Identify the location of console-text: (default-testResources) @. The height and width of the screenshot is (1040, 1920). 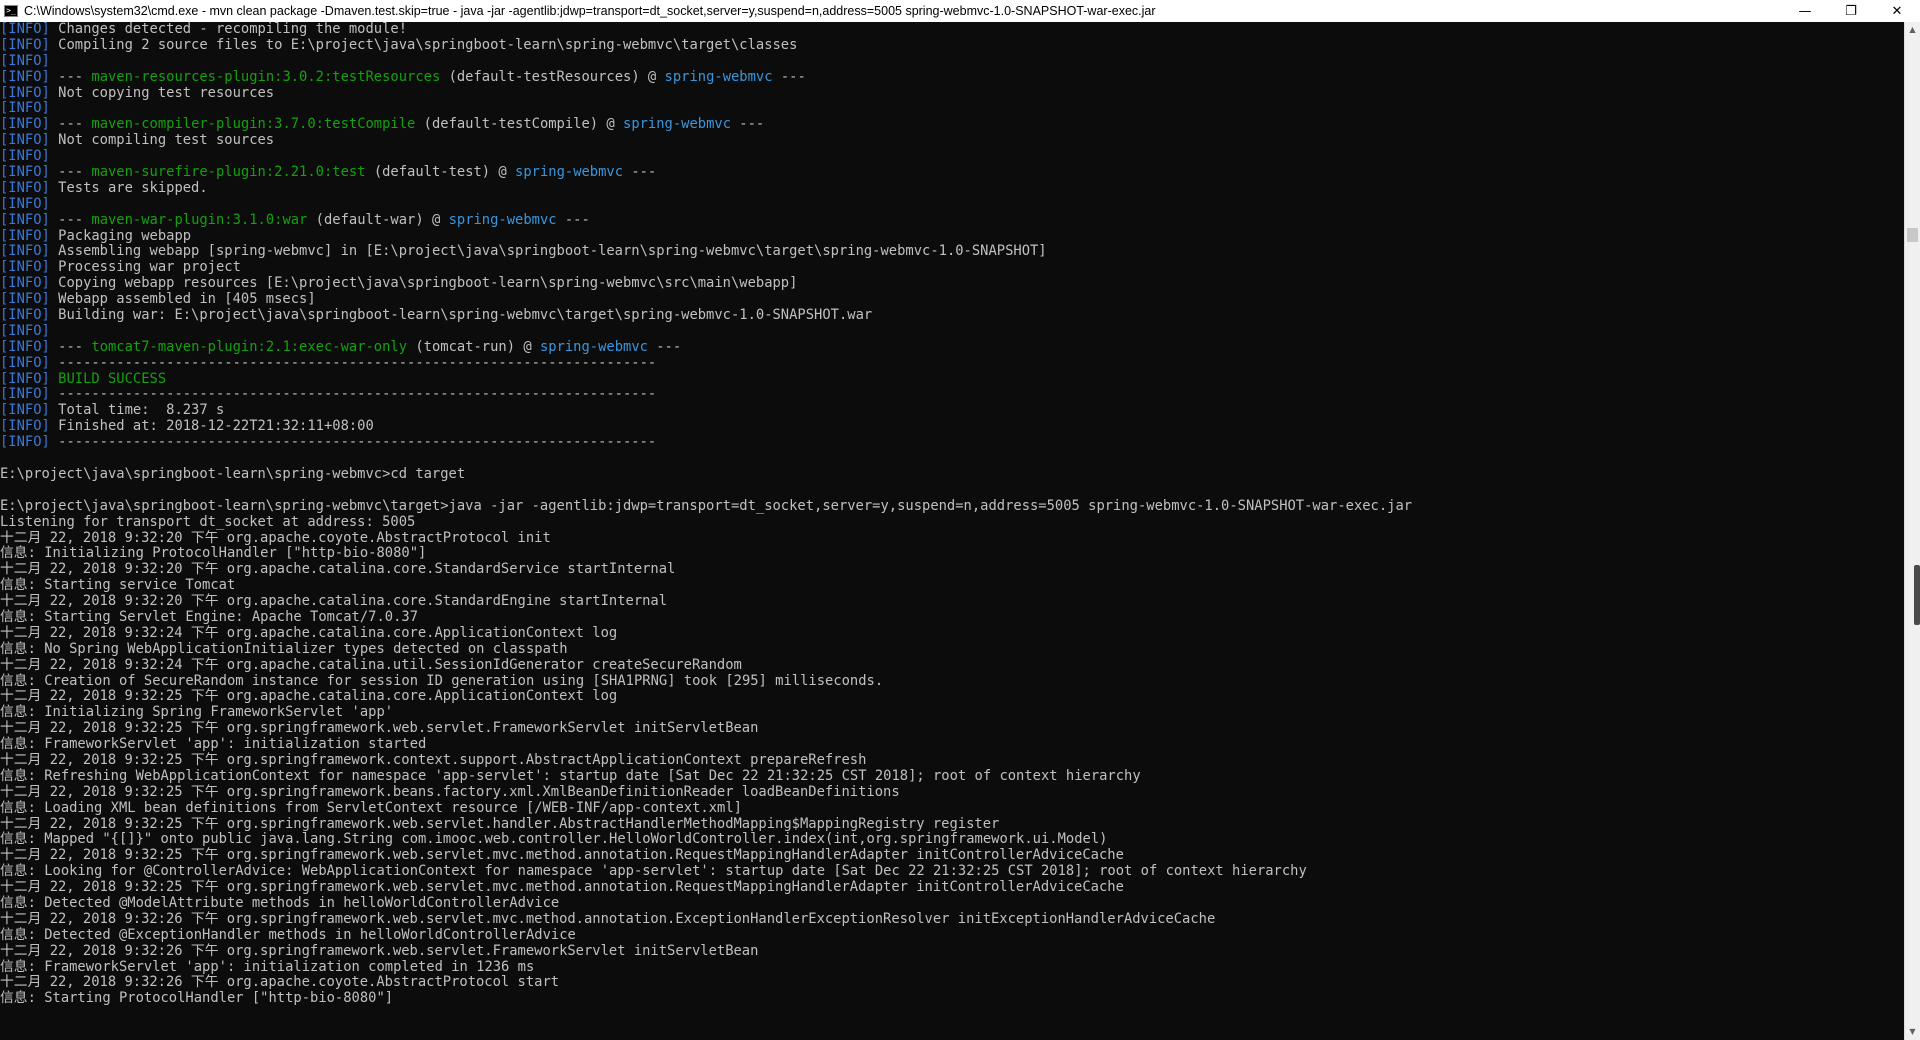
(552, 76).